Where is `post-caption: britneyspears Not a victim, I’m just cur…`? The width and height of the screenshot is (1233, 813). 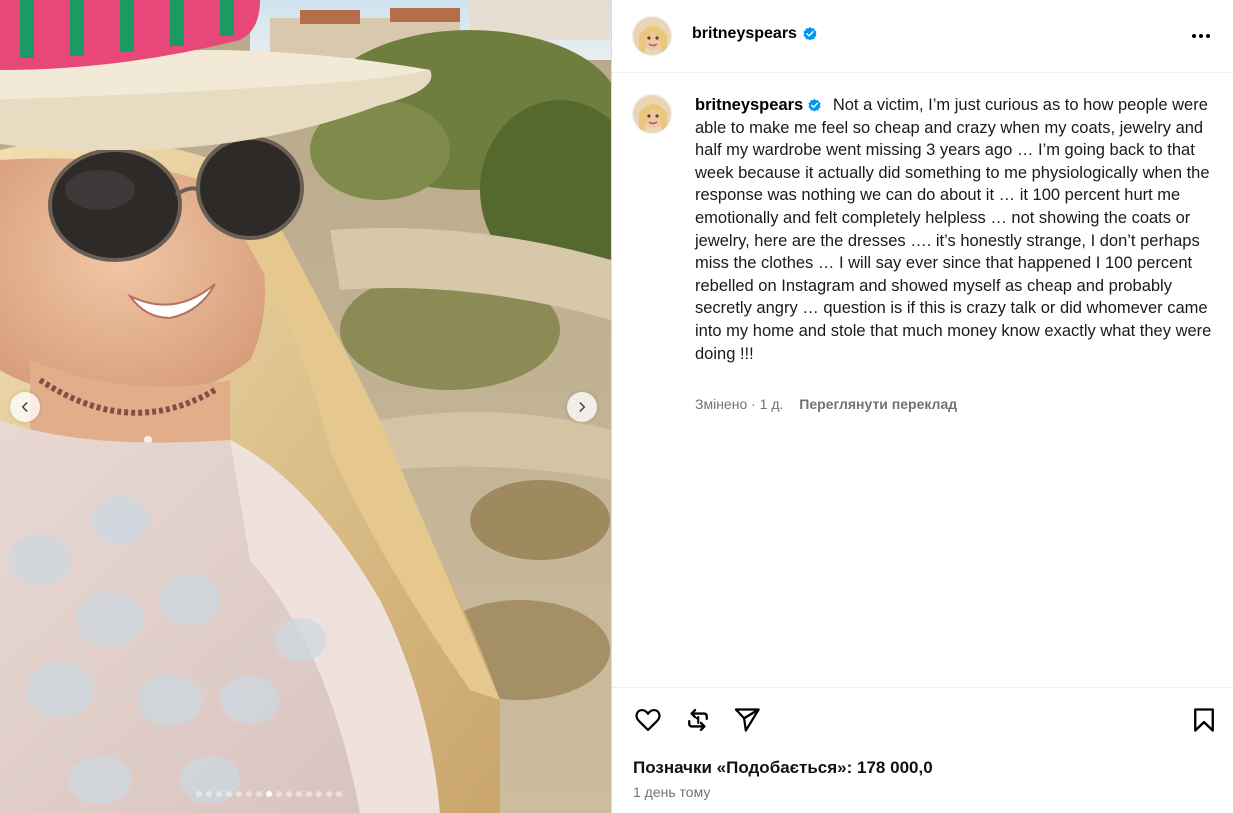
post-caption: britneyspears Not a victim, I’m just cur… is located at coordinates (955, 229).